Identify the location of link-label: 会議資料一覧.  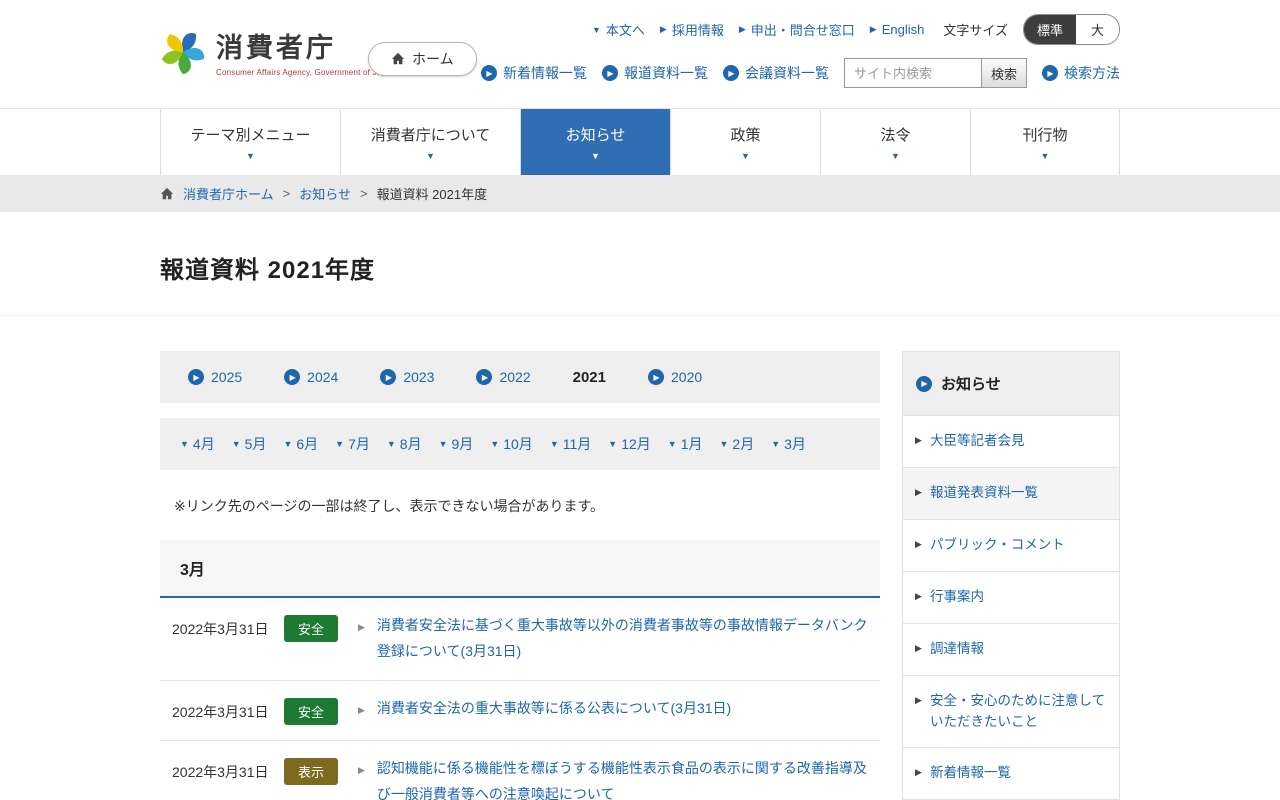
(787, 73).